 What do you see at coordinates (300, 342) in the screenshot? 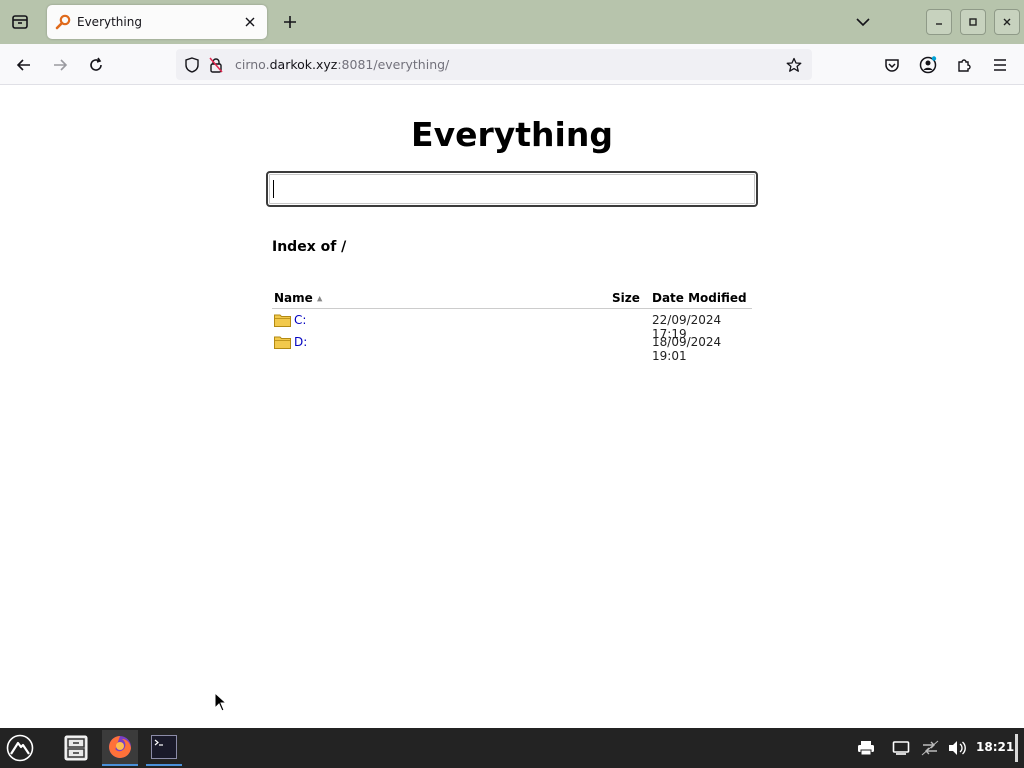
I see `row-name-link: D:` at bounding box center [300, 342].